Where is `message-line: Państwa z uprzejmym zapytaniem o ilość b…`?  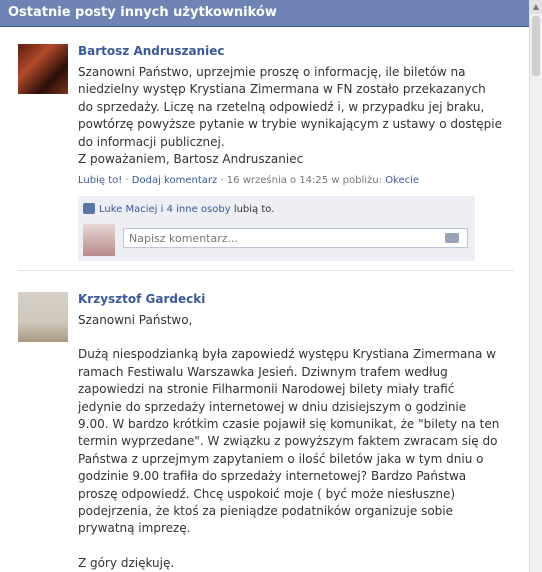 message-line: Państwa z uprzejmym zapytaniem o ilość b… is located at coordinates (281, 458).